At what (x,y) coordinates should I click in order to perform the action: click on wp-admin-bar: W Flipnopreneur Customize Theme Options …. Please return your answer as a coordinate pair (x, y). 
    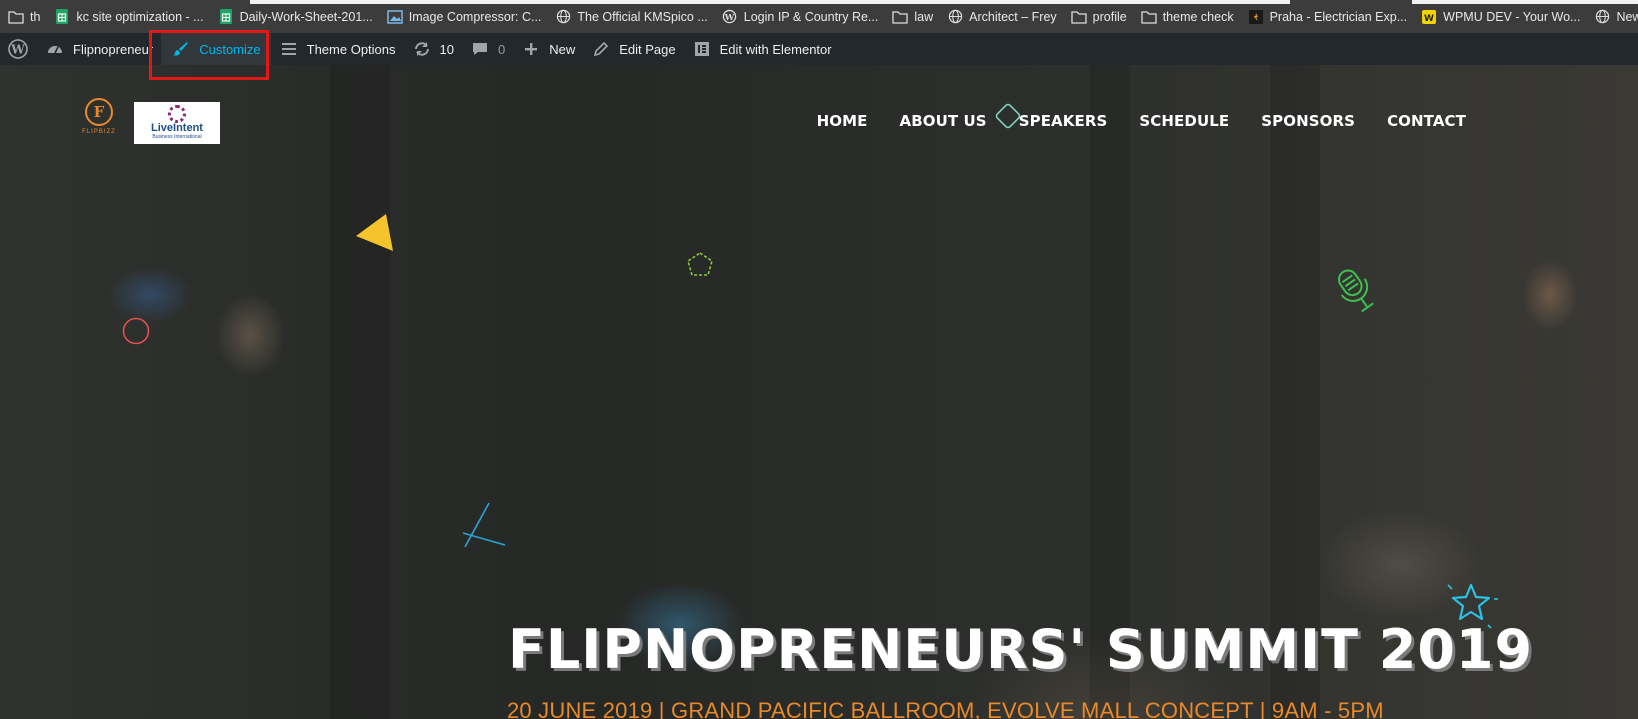
    Looking at the image, I should click on (819, 49).